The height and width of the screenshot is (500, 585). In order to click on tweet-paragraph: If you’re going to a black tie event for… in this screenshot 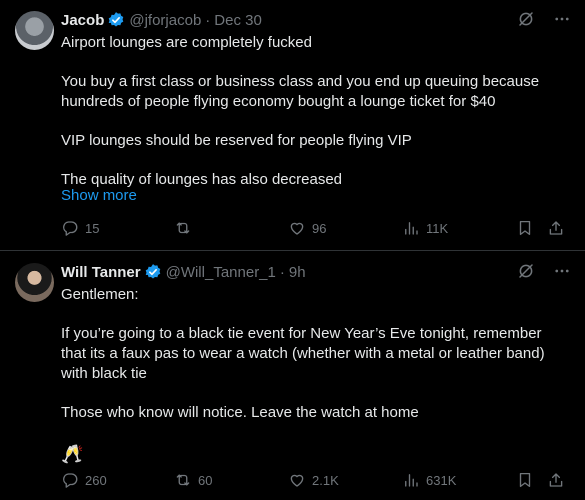, I will do `click(303, 353)`.